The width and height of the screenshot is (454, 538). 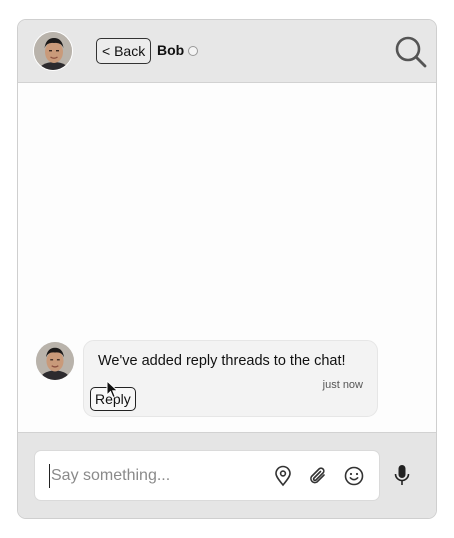 I want to click on message-input-box, so click(x=207, y=475).